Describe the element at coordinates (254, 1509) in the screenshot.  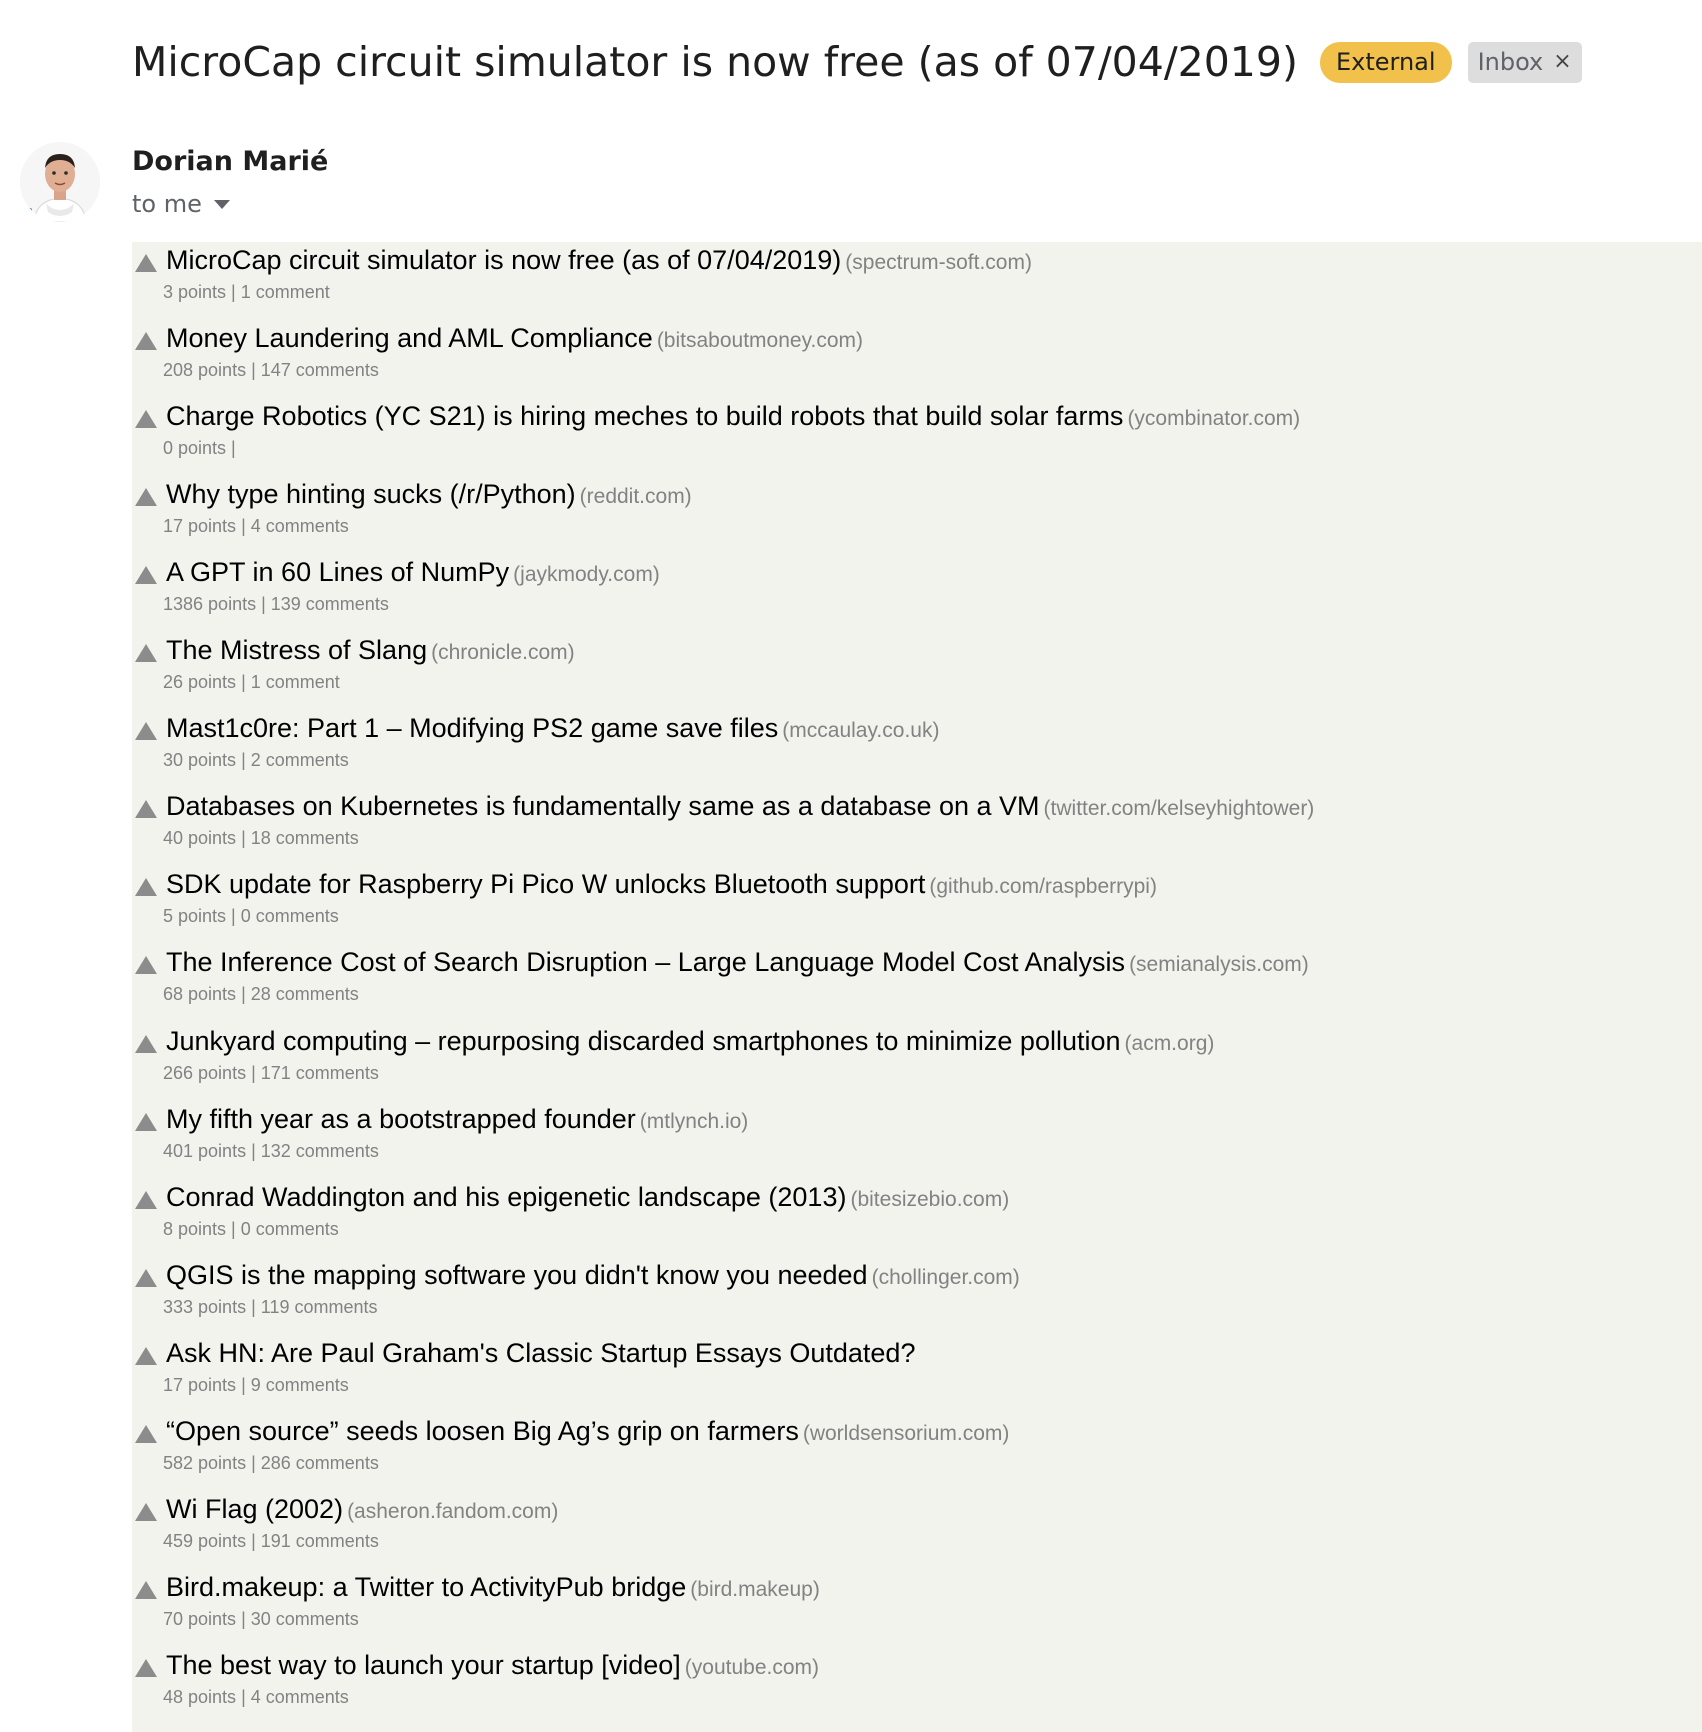
I see `story-title-link: Wi Flag (2002)` at that location.